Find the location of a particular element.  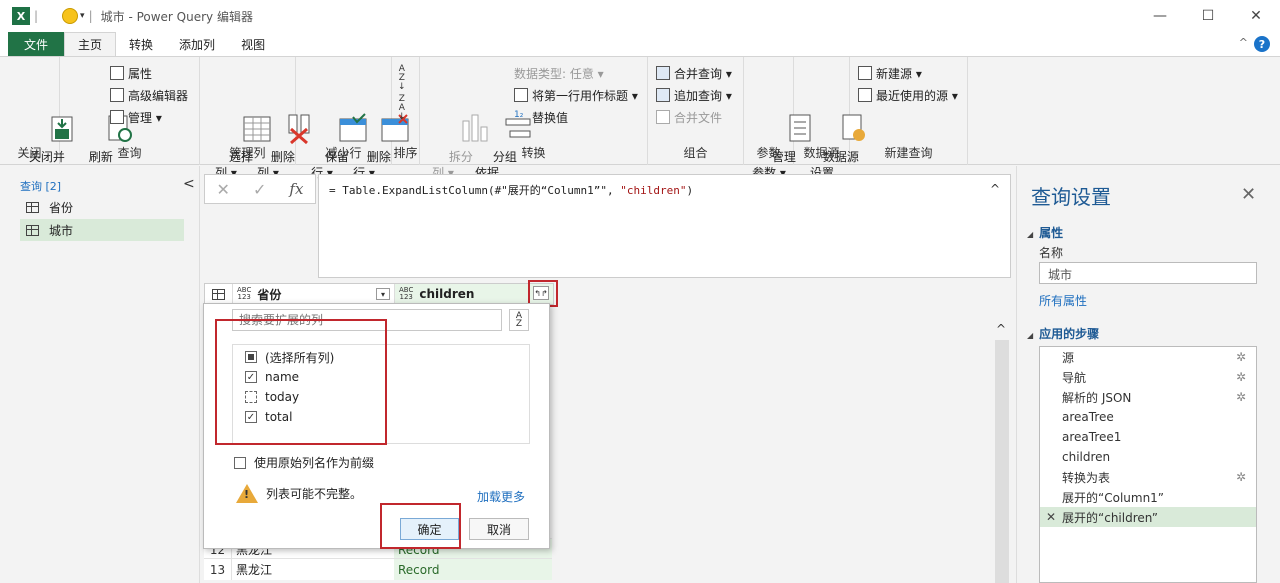

load-more-link: 加载更多 is located at coordinates (501, 496).